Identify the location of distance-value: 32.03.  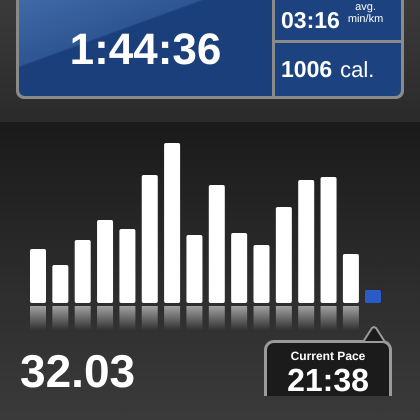
(78, 371).